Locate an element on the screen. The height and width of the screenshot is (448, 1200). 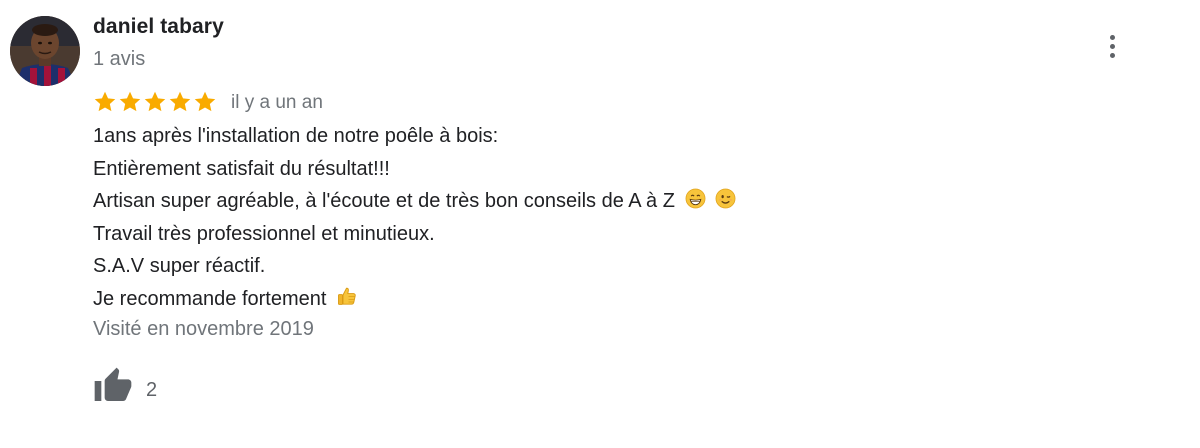
avatar-photo is located at coordinates (45, 51).